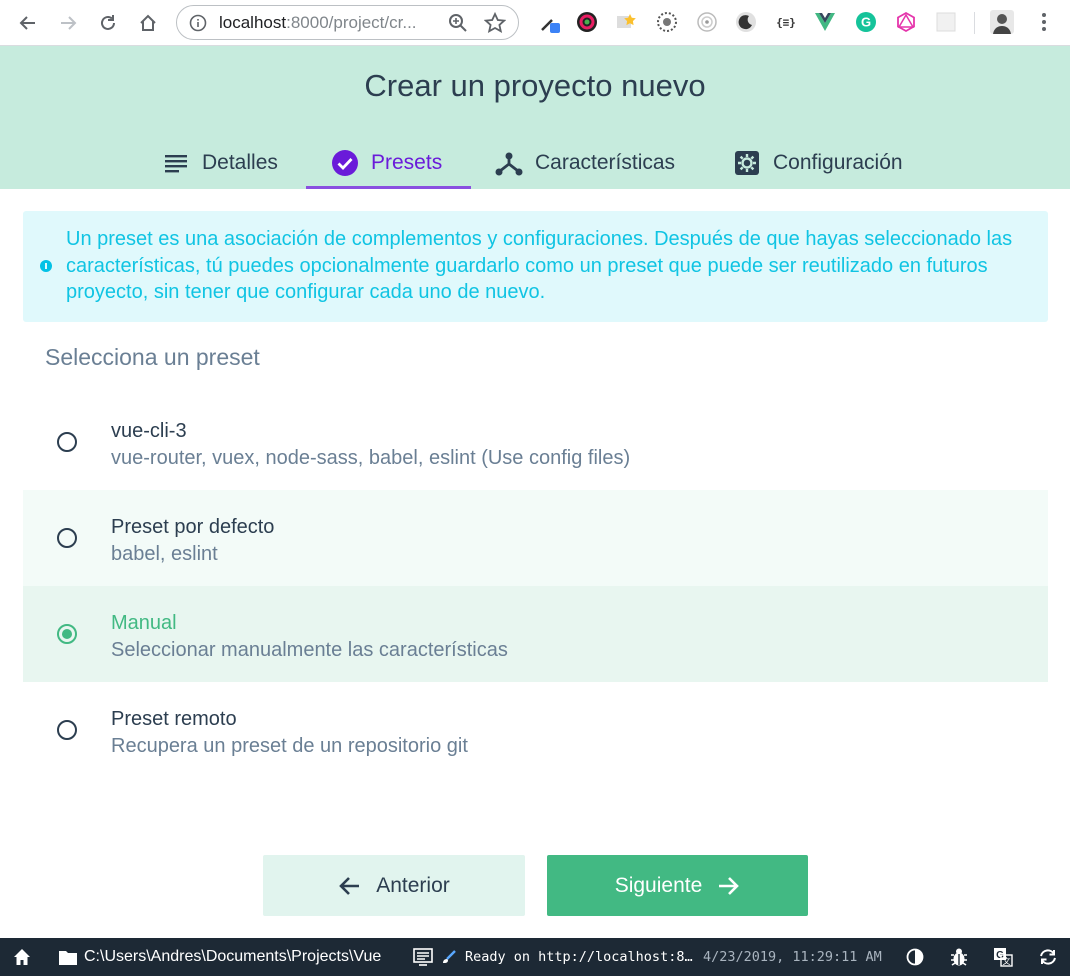  Describe the element at coordinates (509, 163) in the screenshot. I see `fork-icon` at that location.